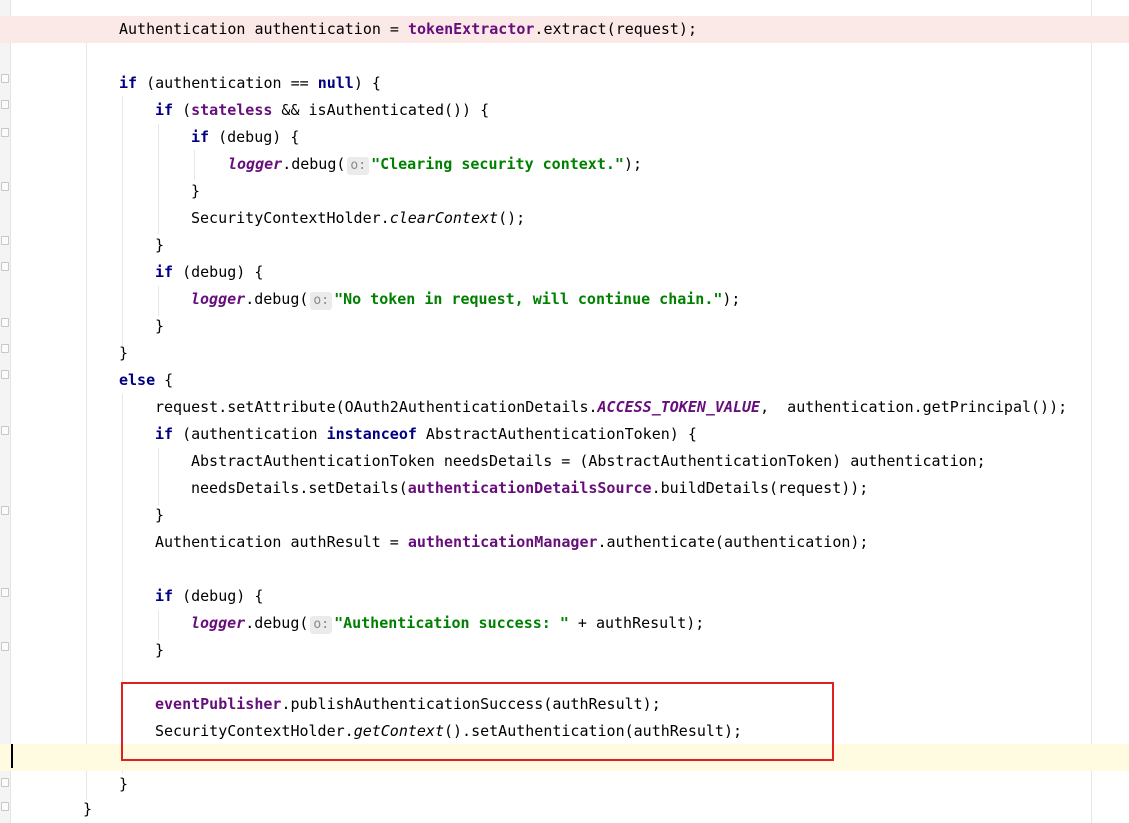 The image size is (1129, 823). I want to click on code-token: tokenExtractor, so click(471, 29).